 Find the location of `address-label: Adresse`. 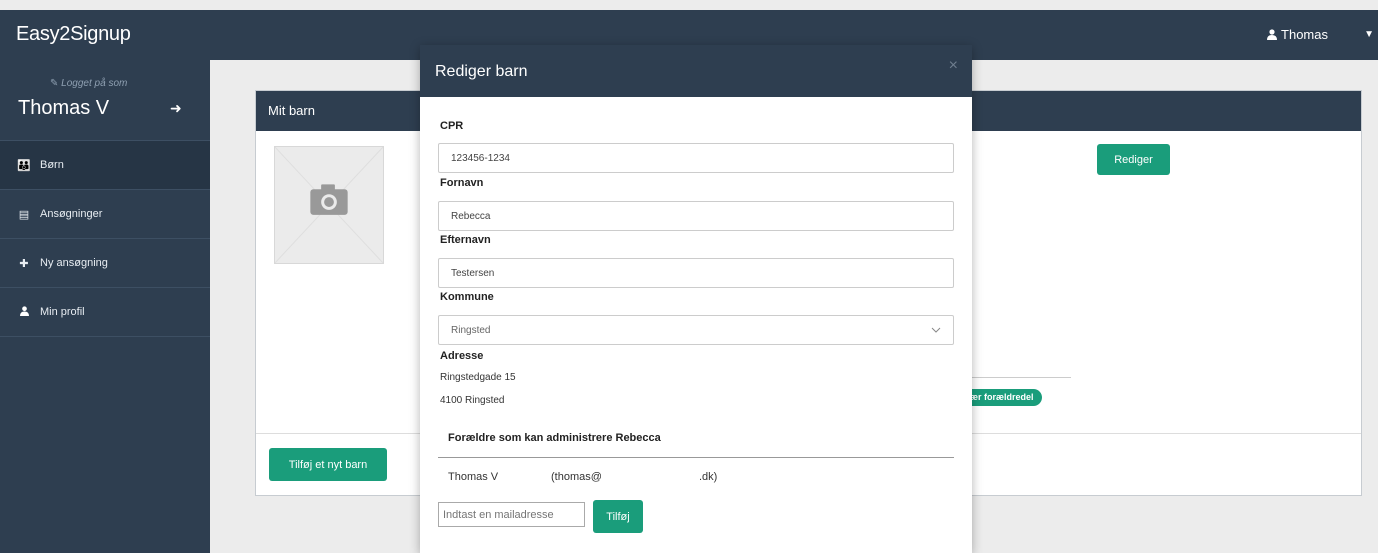

address-label: Adresse is located at coordinates (462, 356).